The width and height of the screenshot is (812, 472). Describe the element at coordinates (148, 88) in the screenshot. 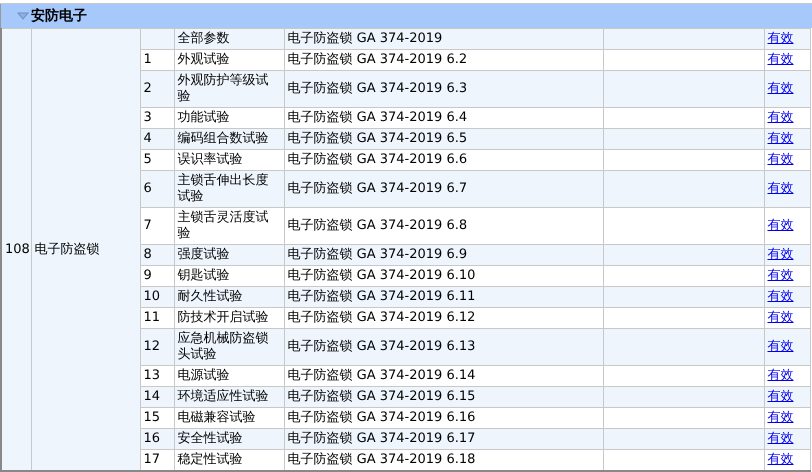

I see `row-number: 2` at that location.